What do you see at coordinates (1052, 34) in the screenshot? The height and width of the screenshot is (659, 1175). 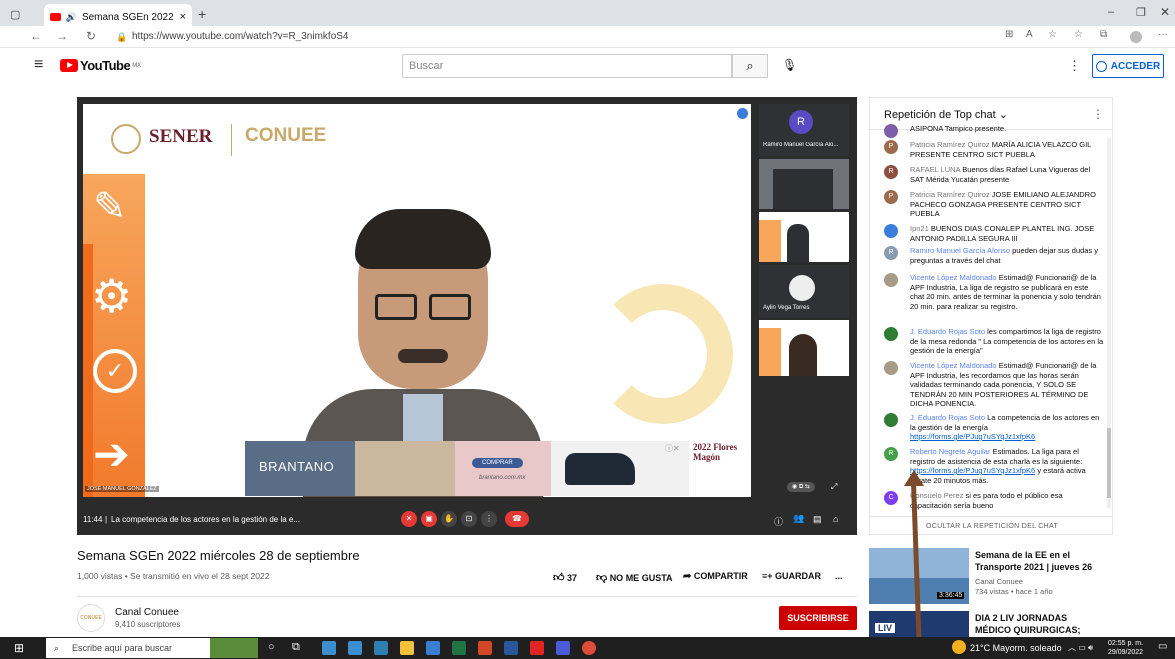 I see `favorite-star-icon: ☆` at bounding box center [1052, 34].